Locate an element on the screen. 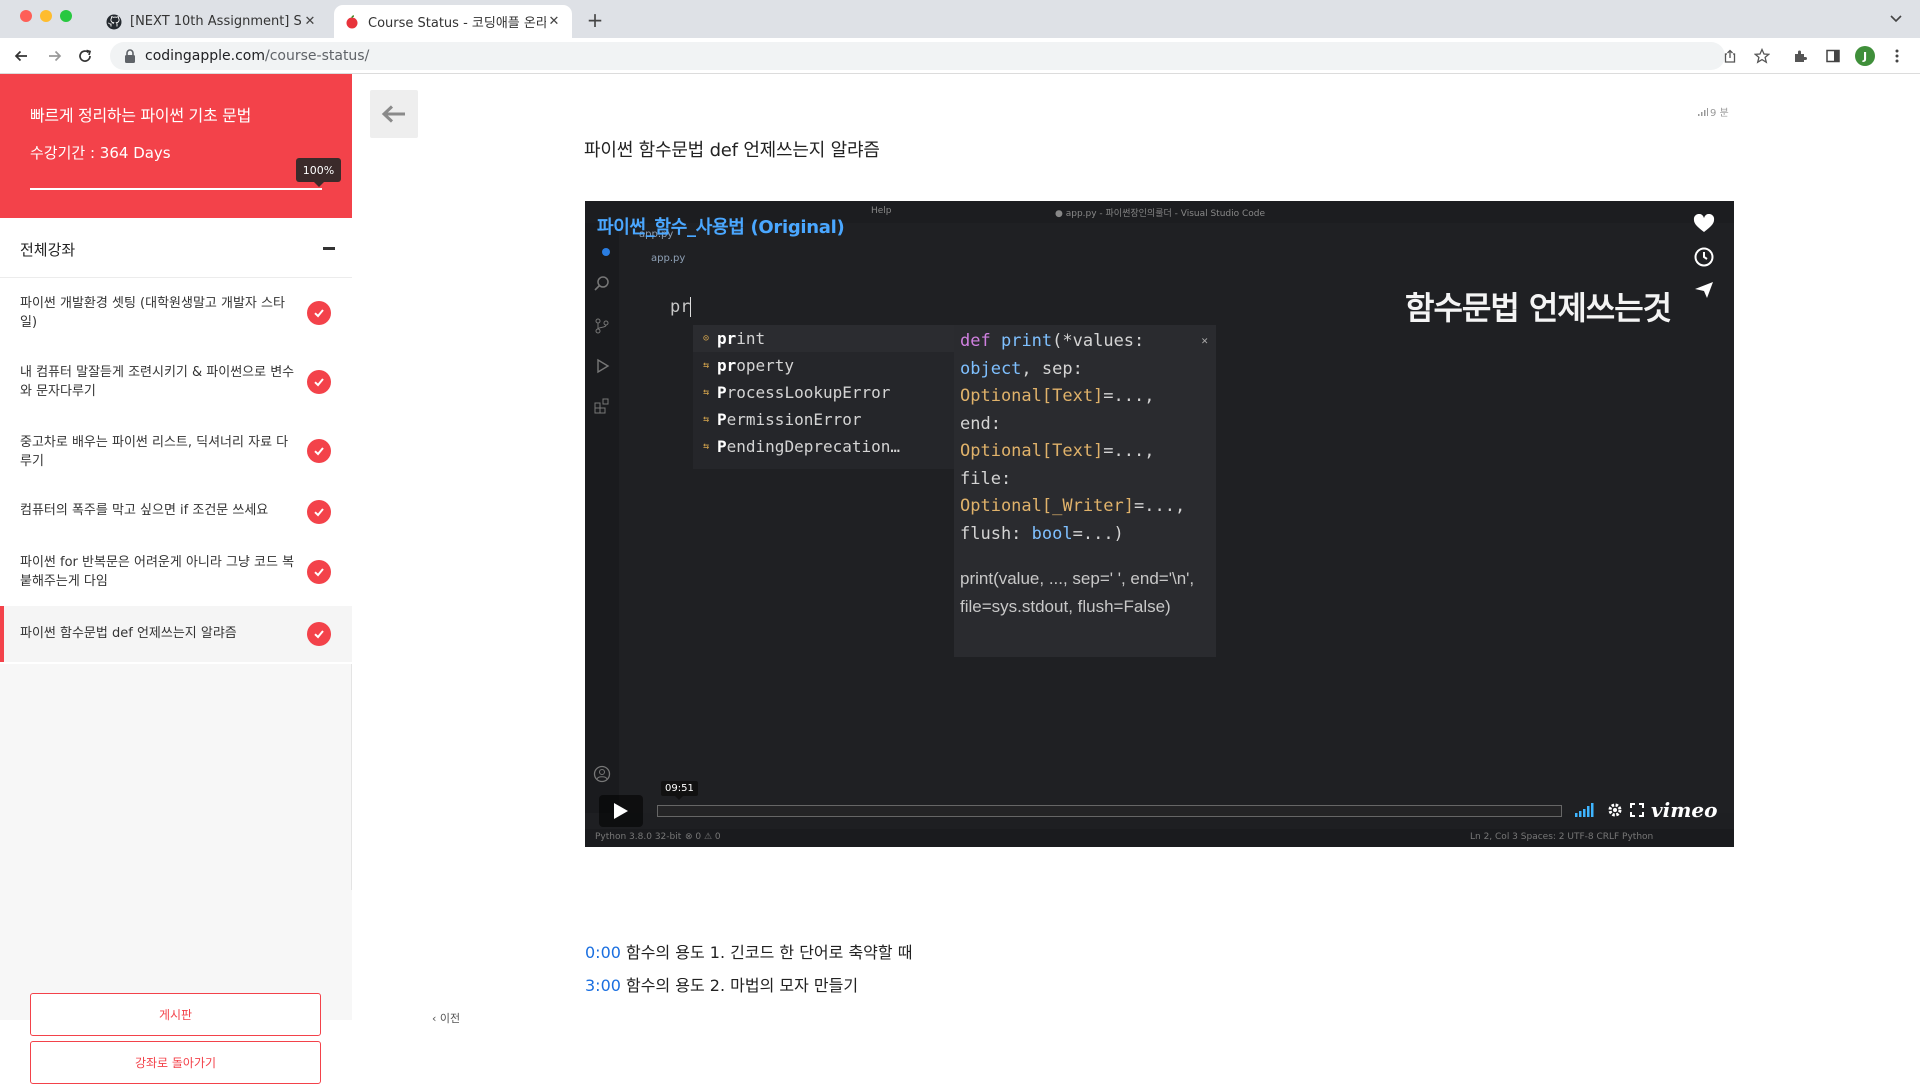  function-icon: ⊙ is located at coordinates (706, 338).